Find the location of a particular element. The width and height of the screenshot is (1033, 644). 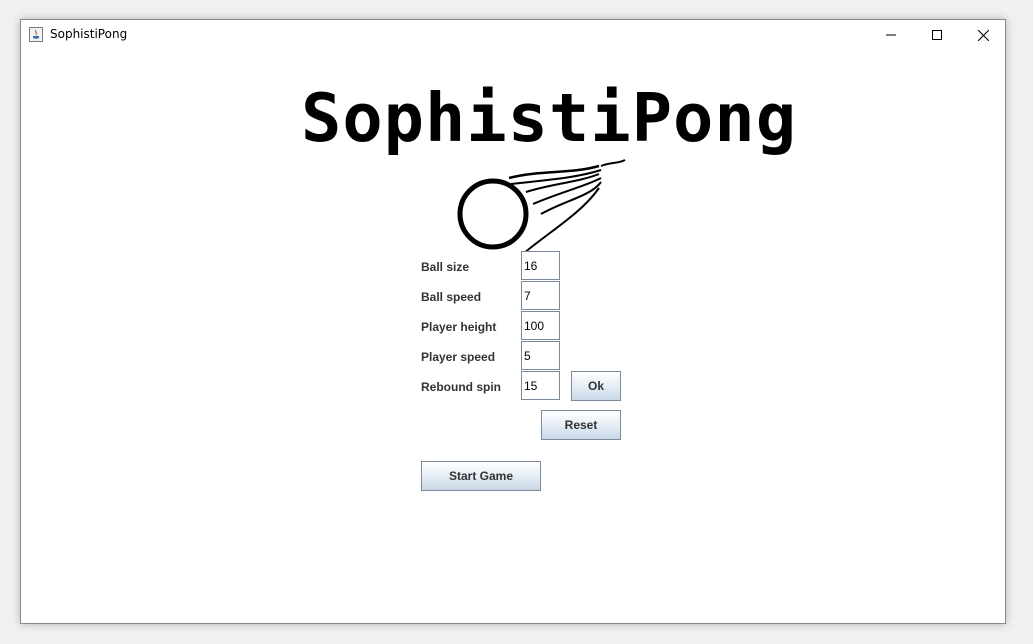

ball-speed-field is located at coordinates (540, 295).